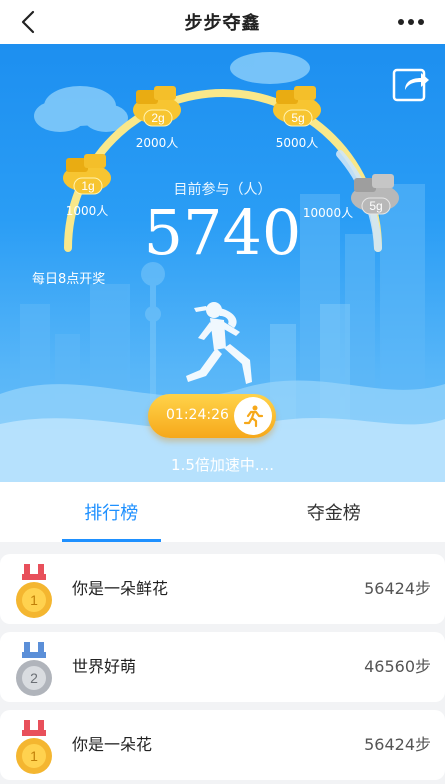 The image size is (445, 784). Describe the element at coordinates (104, 666) in the screenshot. I see `user-name: 世界好萌` at that location.